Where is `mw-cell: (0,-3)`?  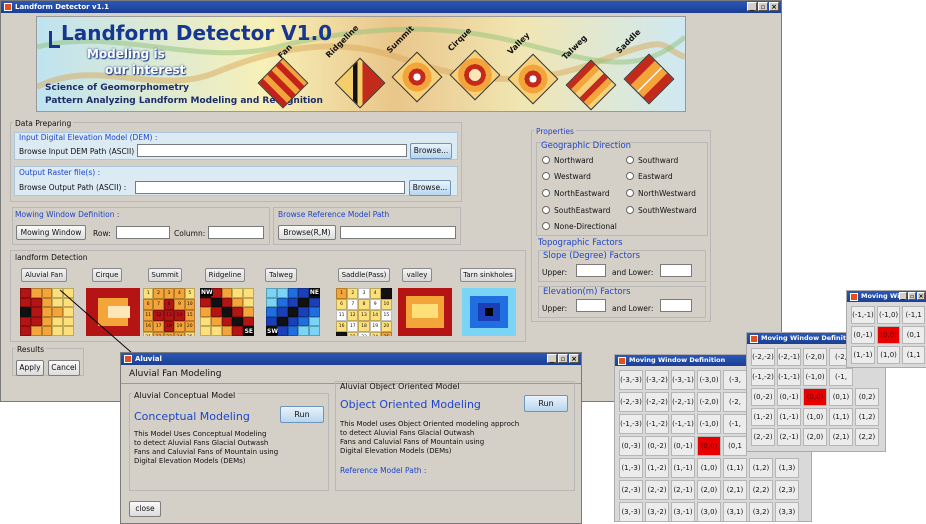
mw-cell: (0,-3) is located at coordinates (631, 446).